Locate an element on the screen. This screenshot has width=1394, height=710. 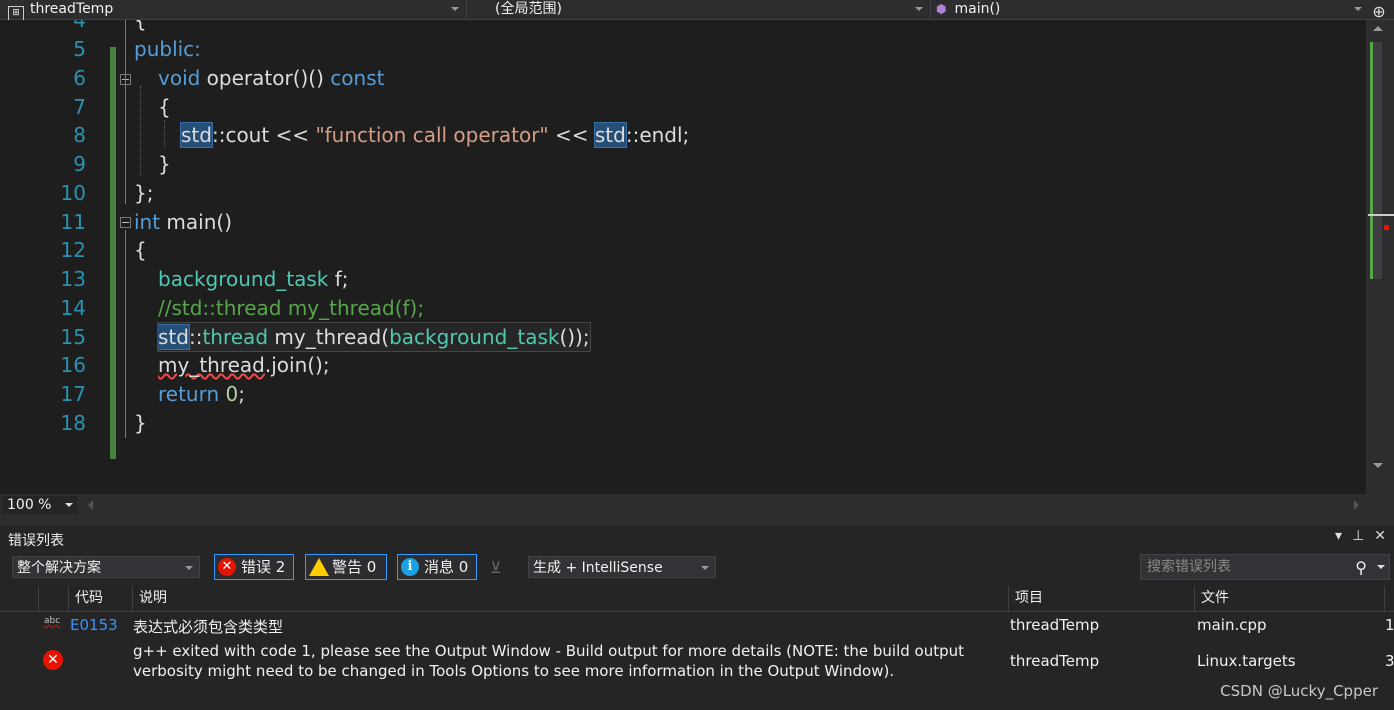
project-dropdown: ⊞ threadTemp is located at coordinates (235, 11).